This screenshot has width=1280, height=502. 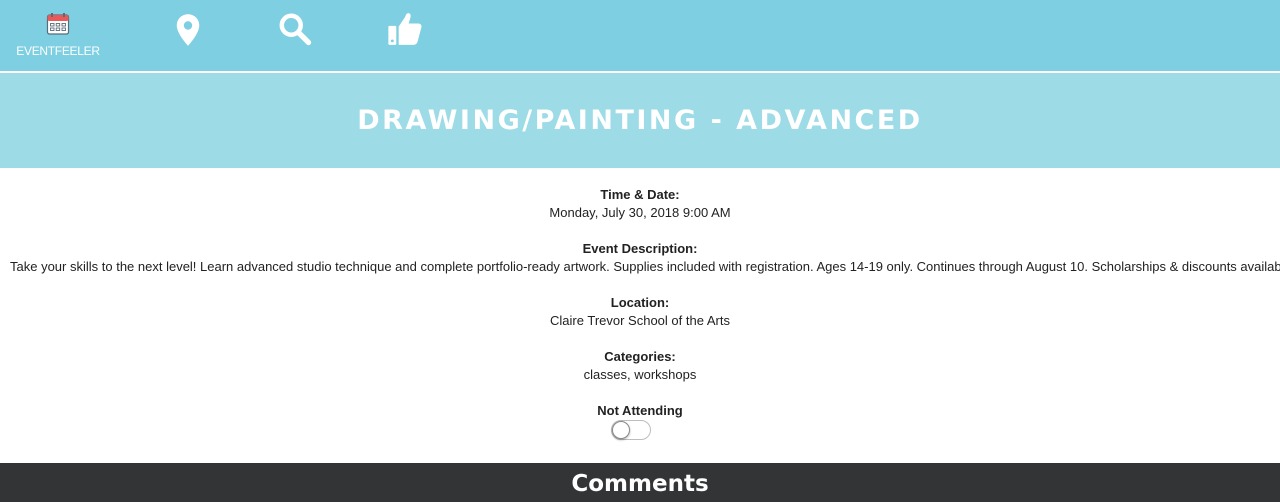 What do you see at coordinates (640, 320) in the screenshot?
I see `location-value: Claire Trevor School of the Arts` at bounding box center [640, 320].